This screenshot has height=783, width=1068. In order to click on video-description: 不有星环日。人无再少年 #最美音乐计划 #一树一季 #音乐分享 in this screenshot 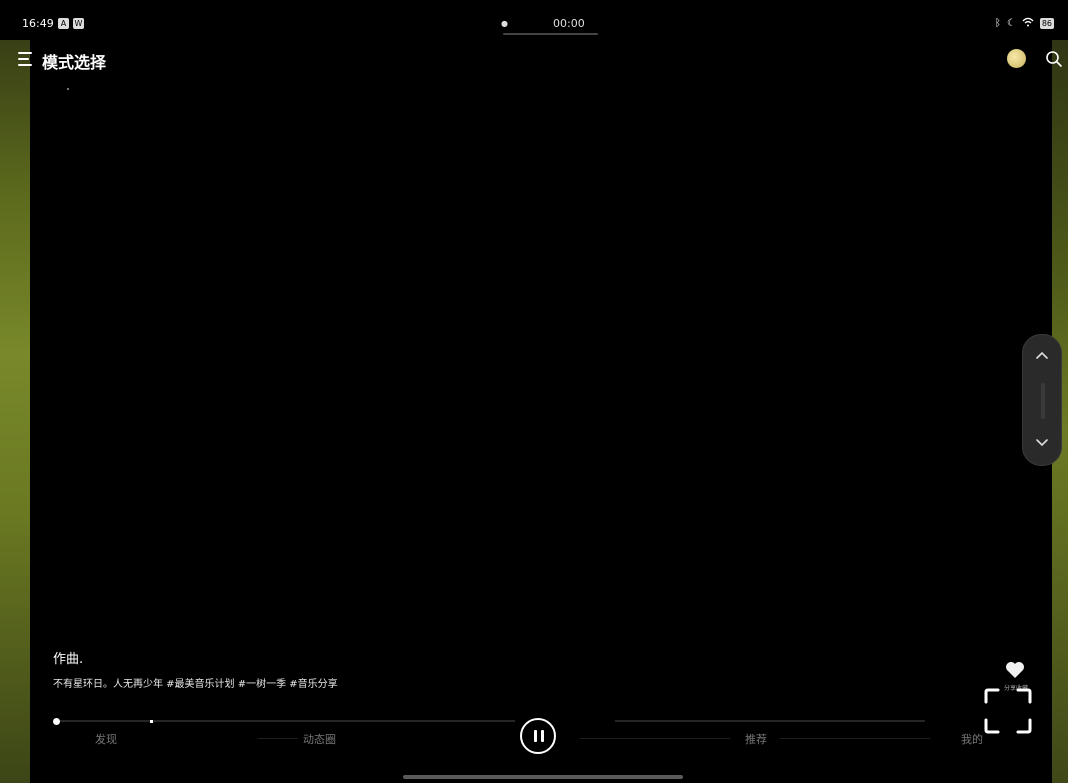, I will do `click(195, 682)`.